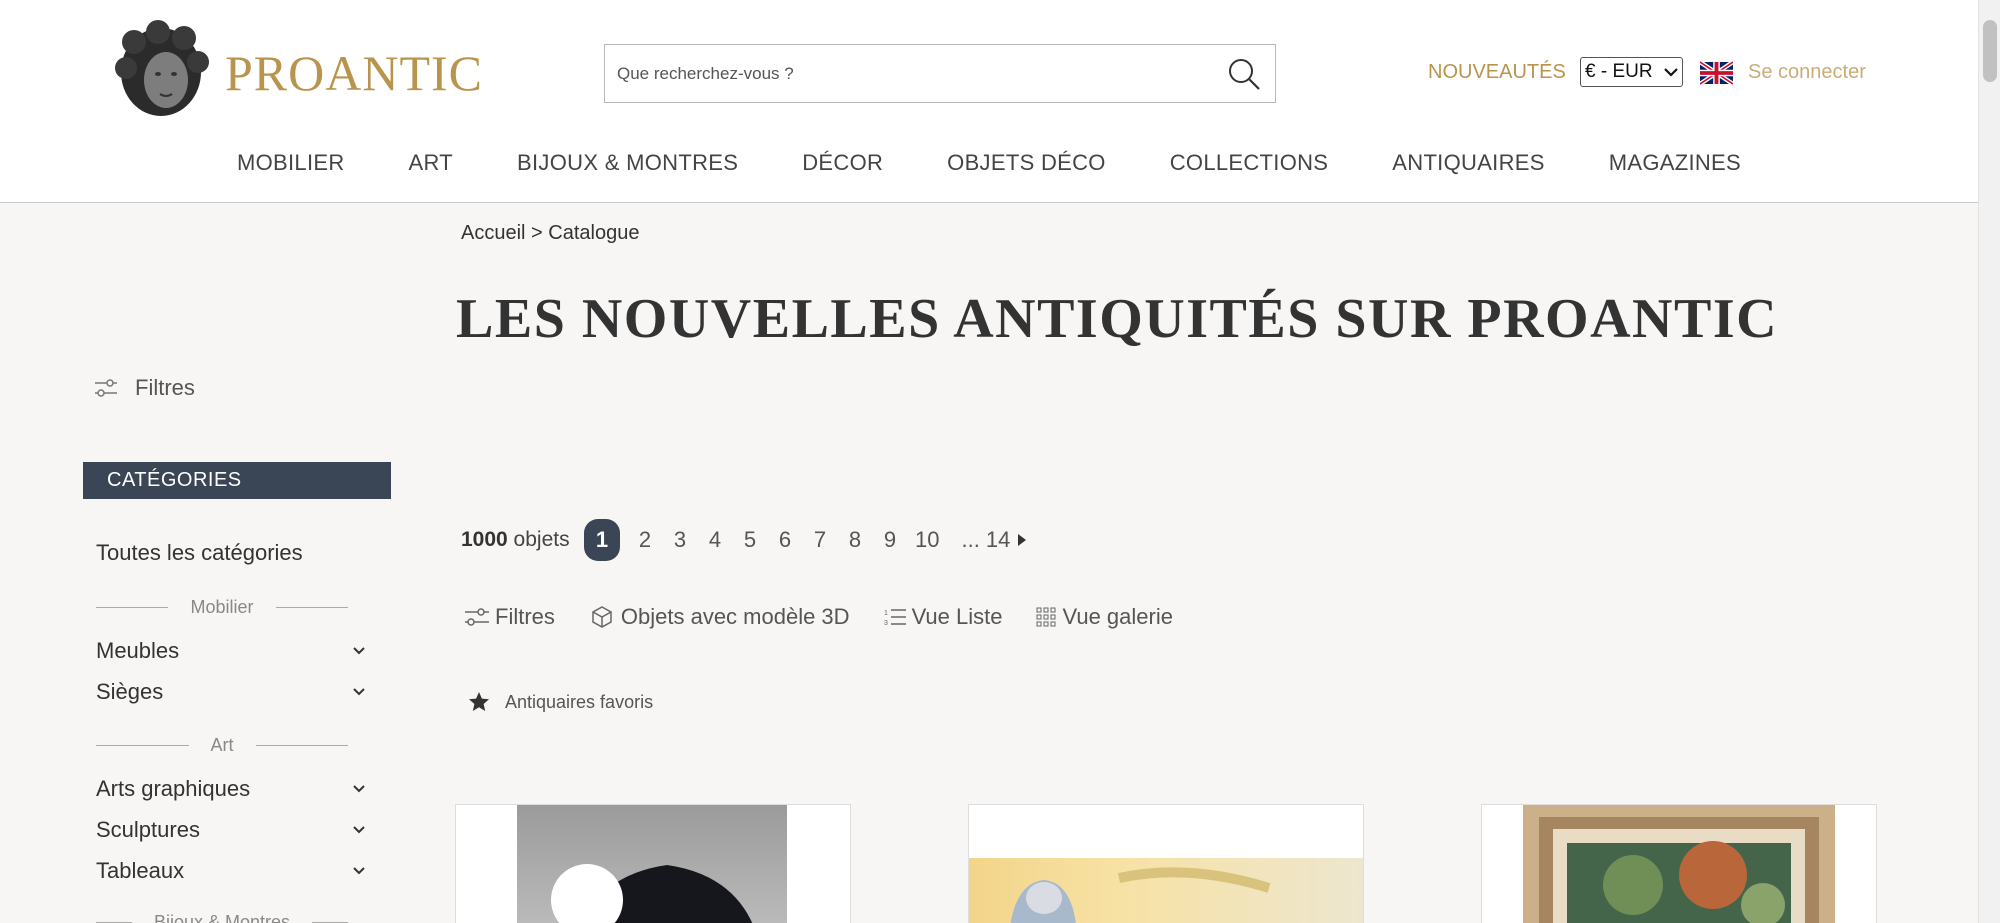 The image size is (2000, 923). What do you see at coordinates (1675, 163) in the screenshot?
I see `nav-item-magazines: MAGAZINES` at bounding box center [1675, 163].